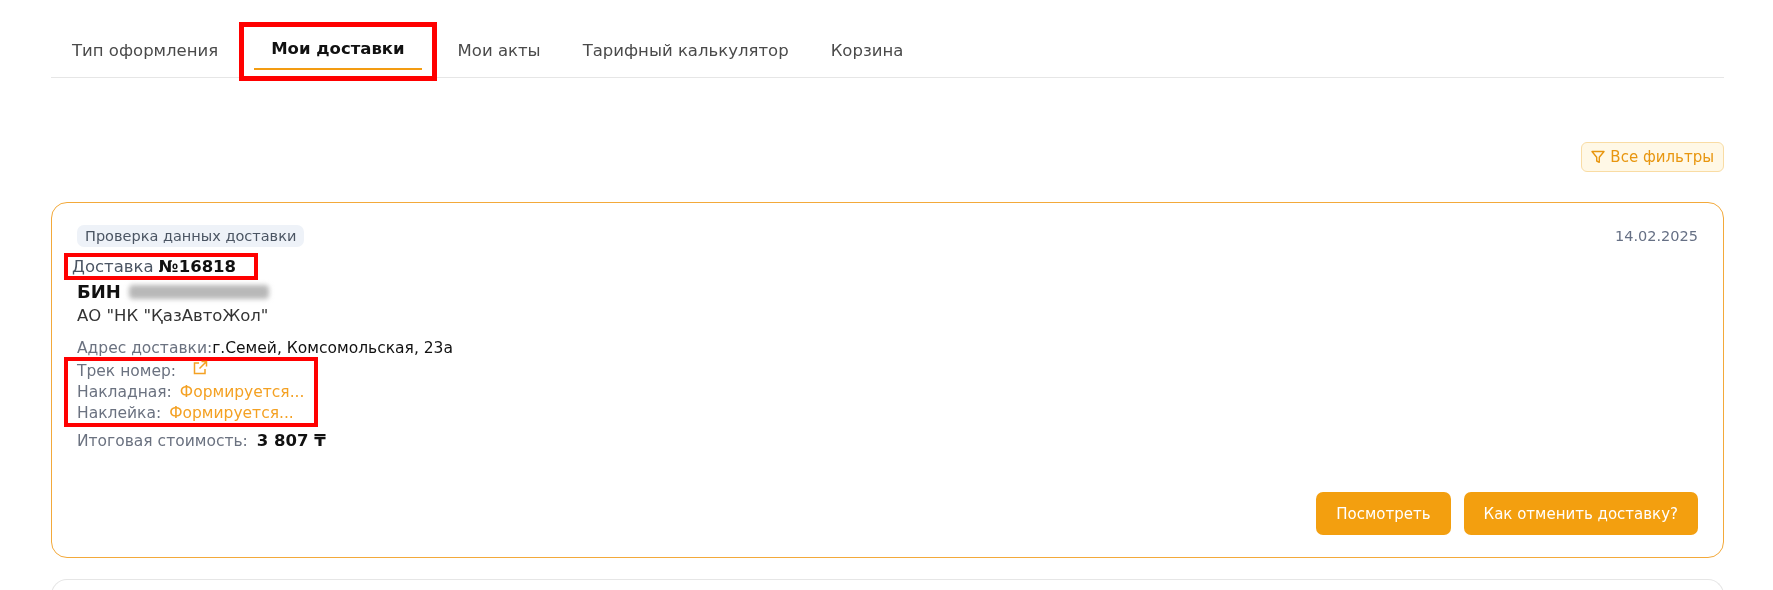 This screenshot has width=1773, height=590. Describe the element at coordinates (200, 368) in the screenshot. I see `external-link-icon` at that location.